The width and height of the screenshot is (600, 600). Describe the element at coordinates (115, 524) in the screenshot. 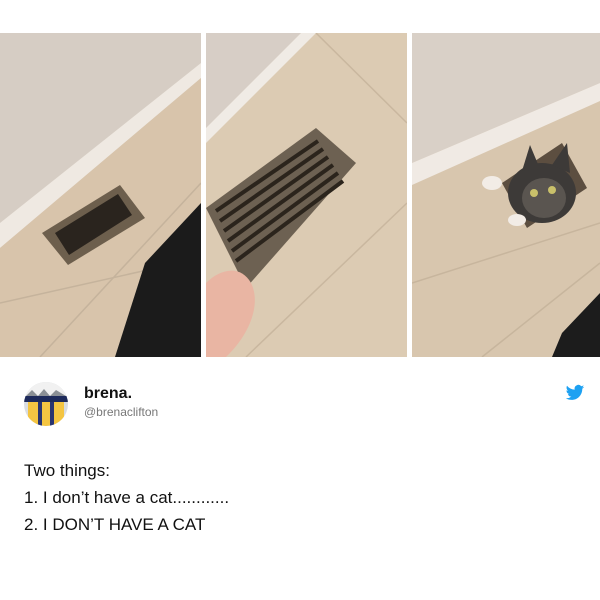

I see `tweet-text-line-3: 2. I DON’T HAVE A CAT` at that location.